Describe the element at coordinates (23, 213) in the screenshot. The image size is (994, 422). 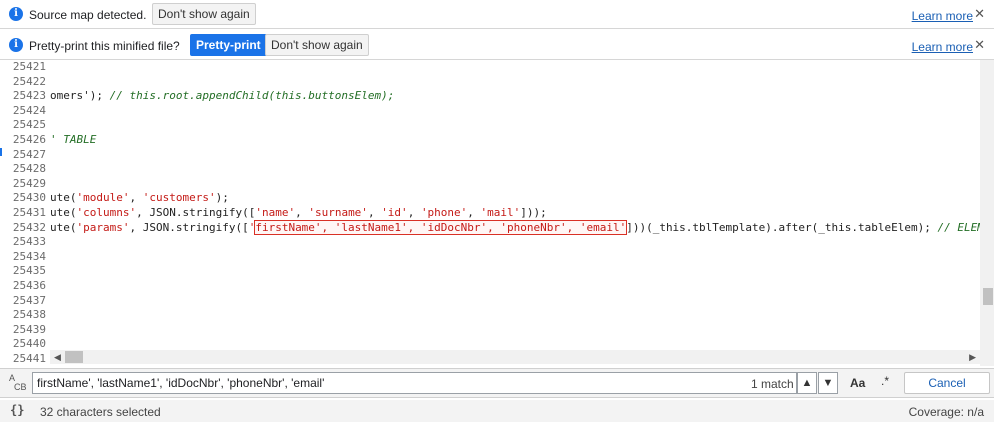
I see `line-number: 25431` at that location.